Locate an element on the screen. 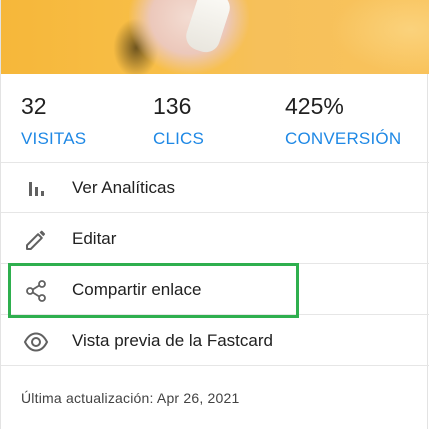  stat-visits: 32 VISITAS is located at coordinates (53, 121).